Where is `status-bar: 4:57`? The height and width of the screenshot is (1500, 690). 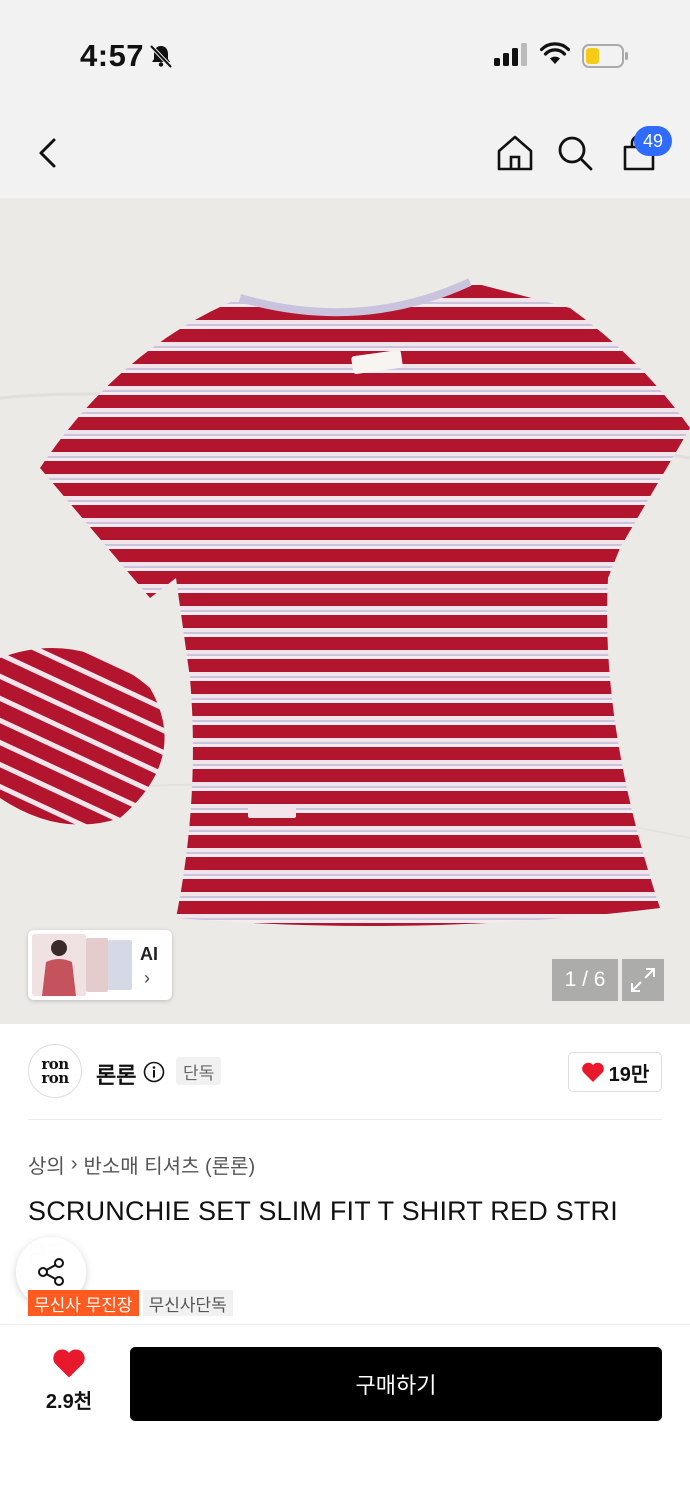 status-bar: 4:57 is located at coordinates (345, 55).